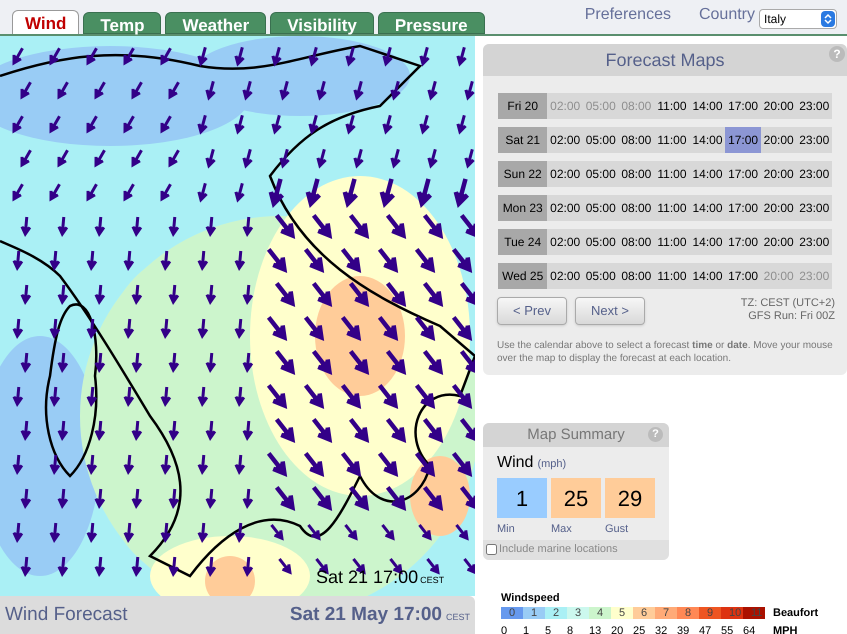 This screenshot has height=634, width=847. Describe the element at coordinates (665, 352) in the screenshot. I see `help-text: Use the calendar above to select a forecast time or date. Move your mouse over the map to display the forecast at each location.` at that location.